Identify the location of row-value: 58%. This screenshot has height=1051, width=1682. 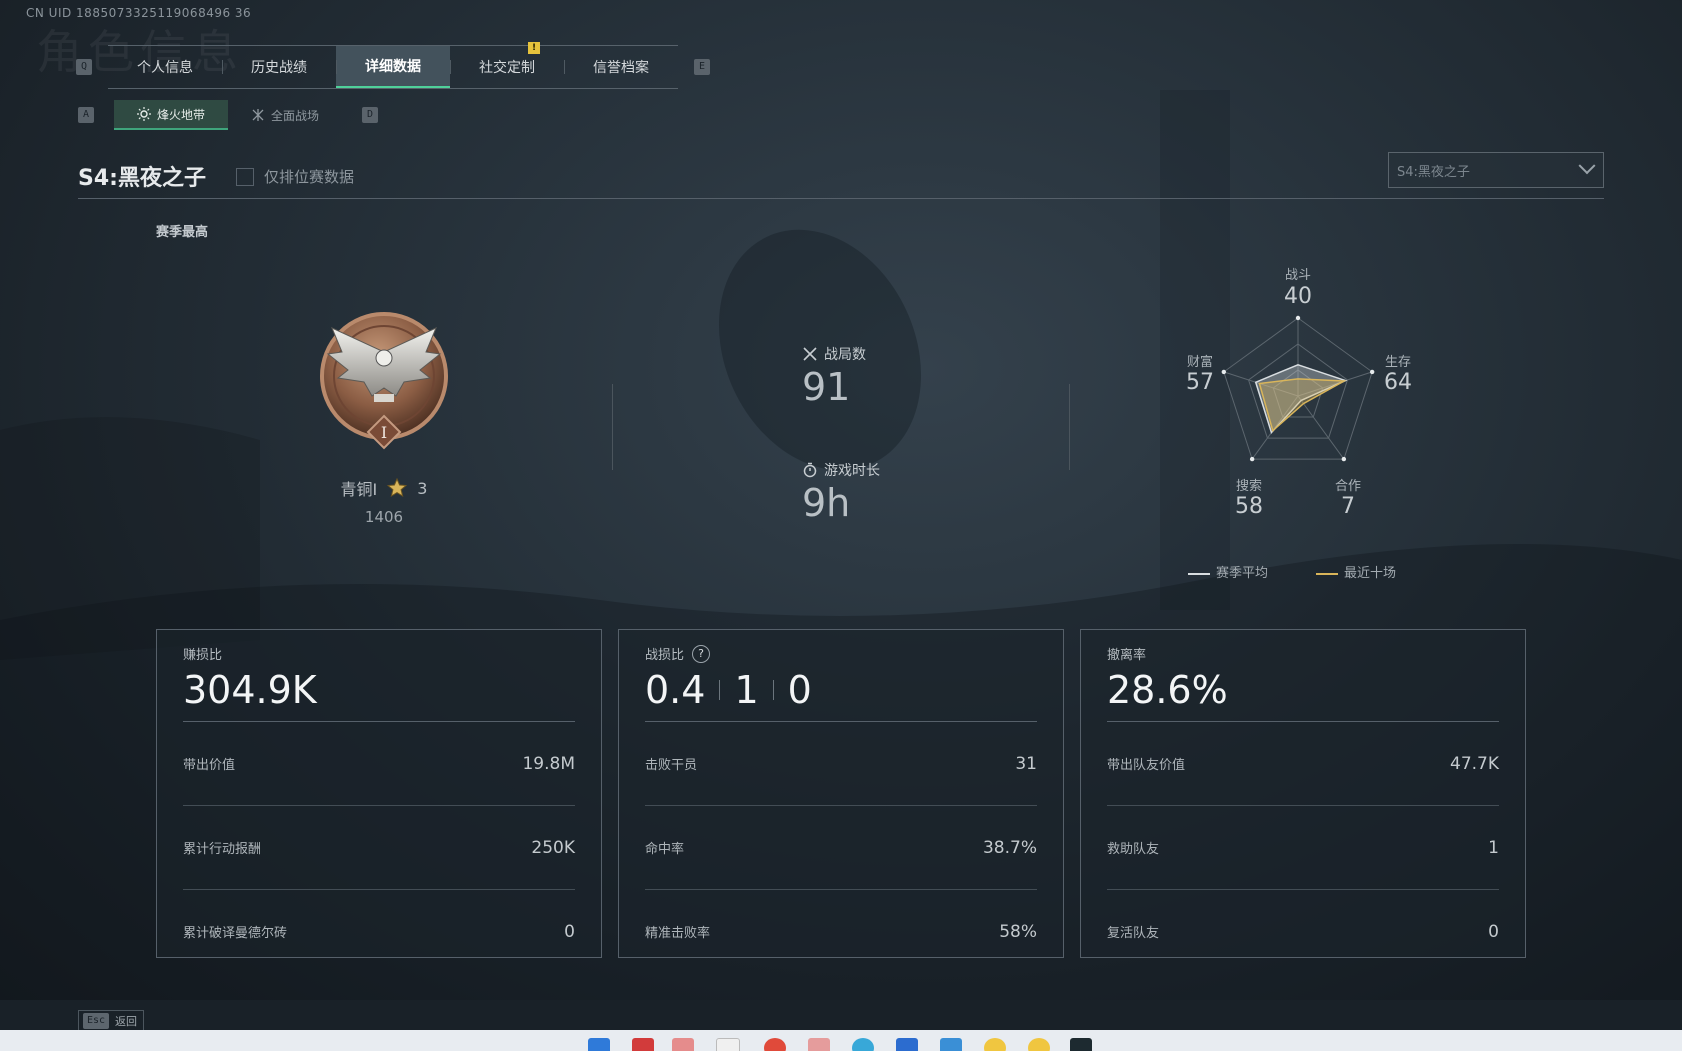
(1018, 931).